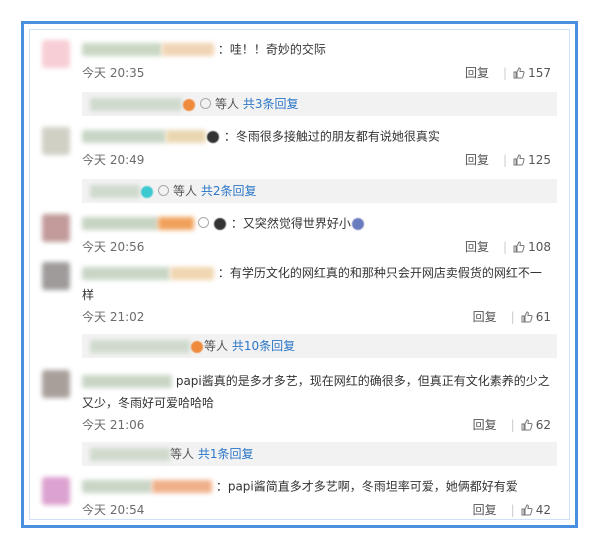 This screenshot has width=600, height=549. Describe the element at coordinates (226, 454) in the screenshot. I see `sub-reply-count: 共1条回复` at that location.